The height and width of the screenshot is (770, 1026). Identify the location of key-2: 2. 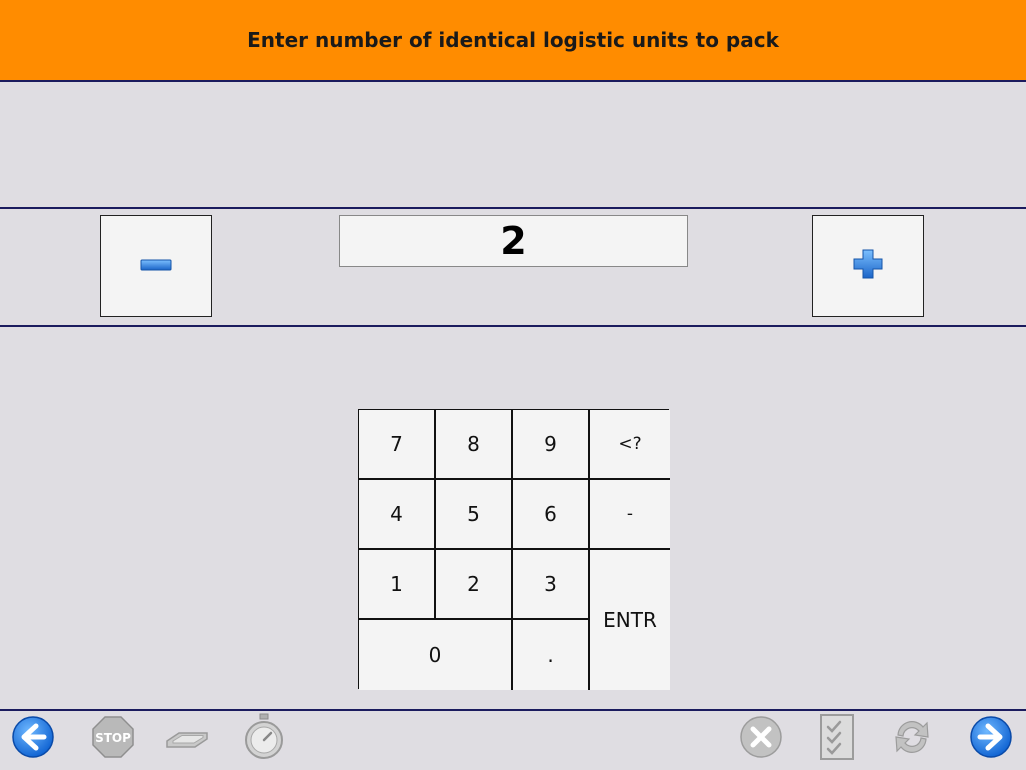
(474, 585).